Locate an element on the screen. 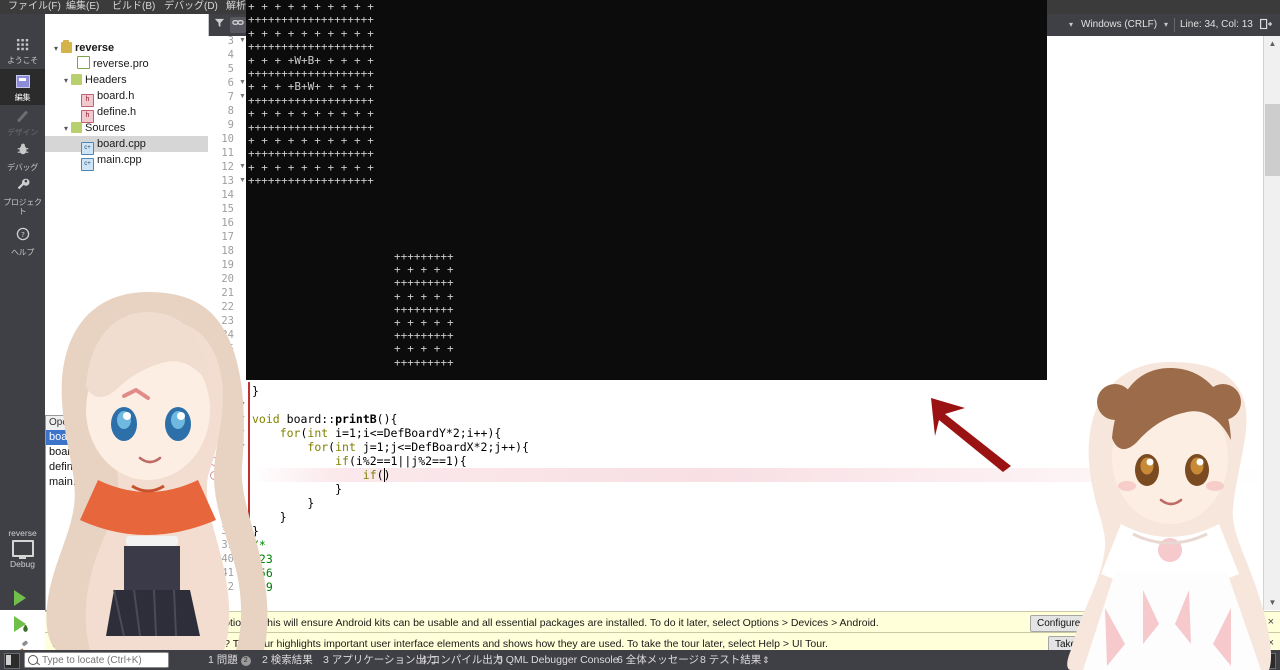 This screenshot has height=670, width=1280. menu-item-file: ファイル(F) is located at coordinates (34, 7).